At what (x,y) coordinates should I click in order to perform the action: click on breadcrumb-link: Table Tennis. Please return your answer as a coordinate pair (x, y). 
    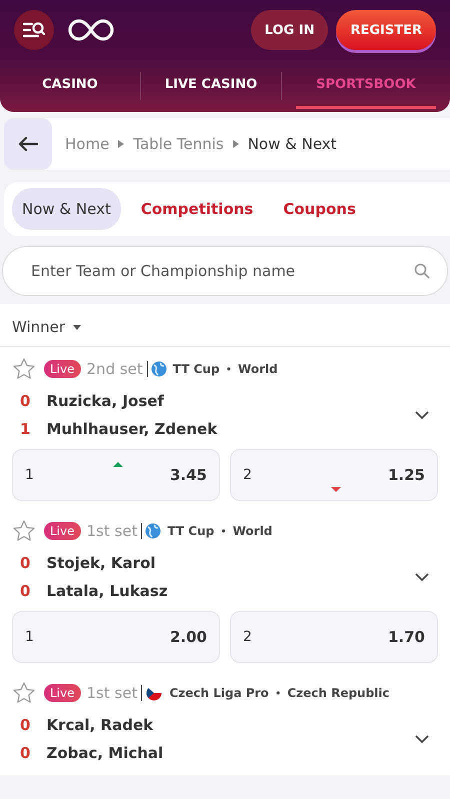
    Looking at the image, I should click on (178, 144).